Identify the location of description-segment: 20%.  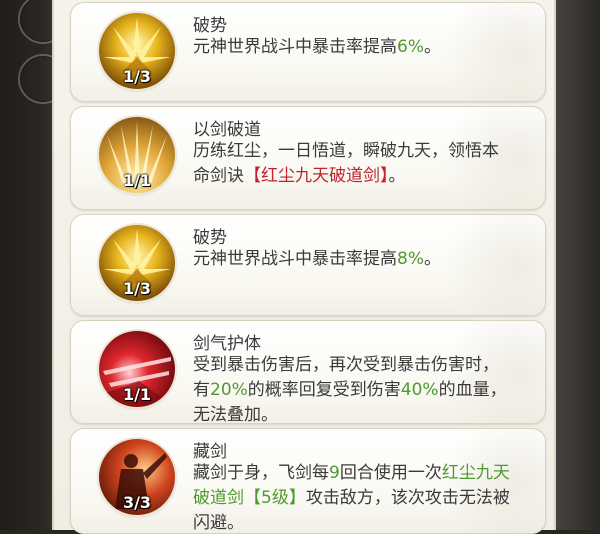
(229, 390).